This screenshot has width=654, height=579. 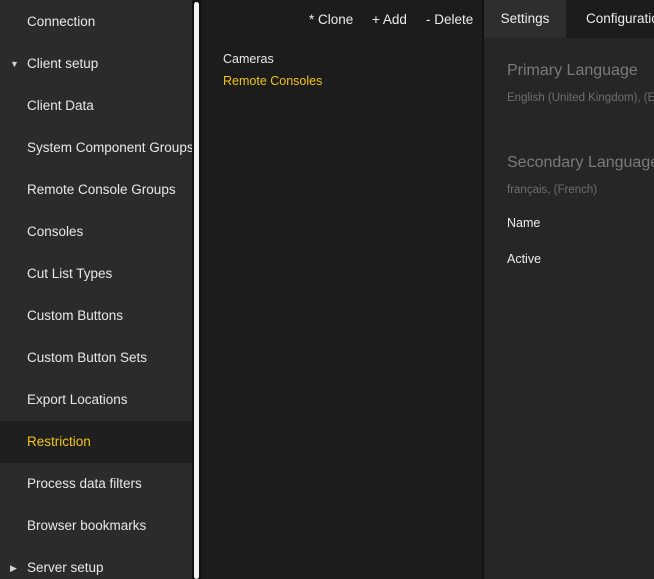 I want to click on tab-configuration-label: Configuration, so click(x=620, y=18).